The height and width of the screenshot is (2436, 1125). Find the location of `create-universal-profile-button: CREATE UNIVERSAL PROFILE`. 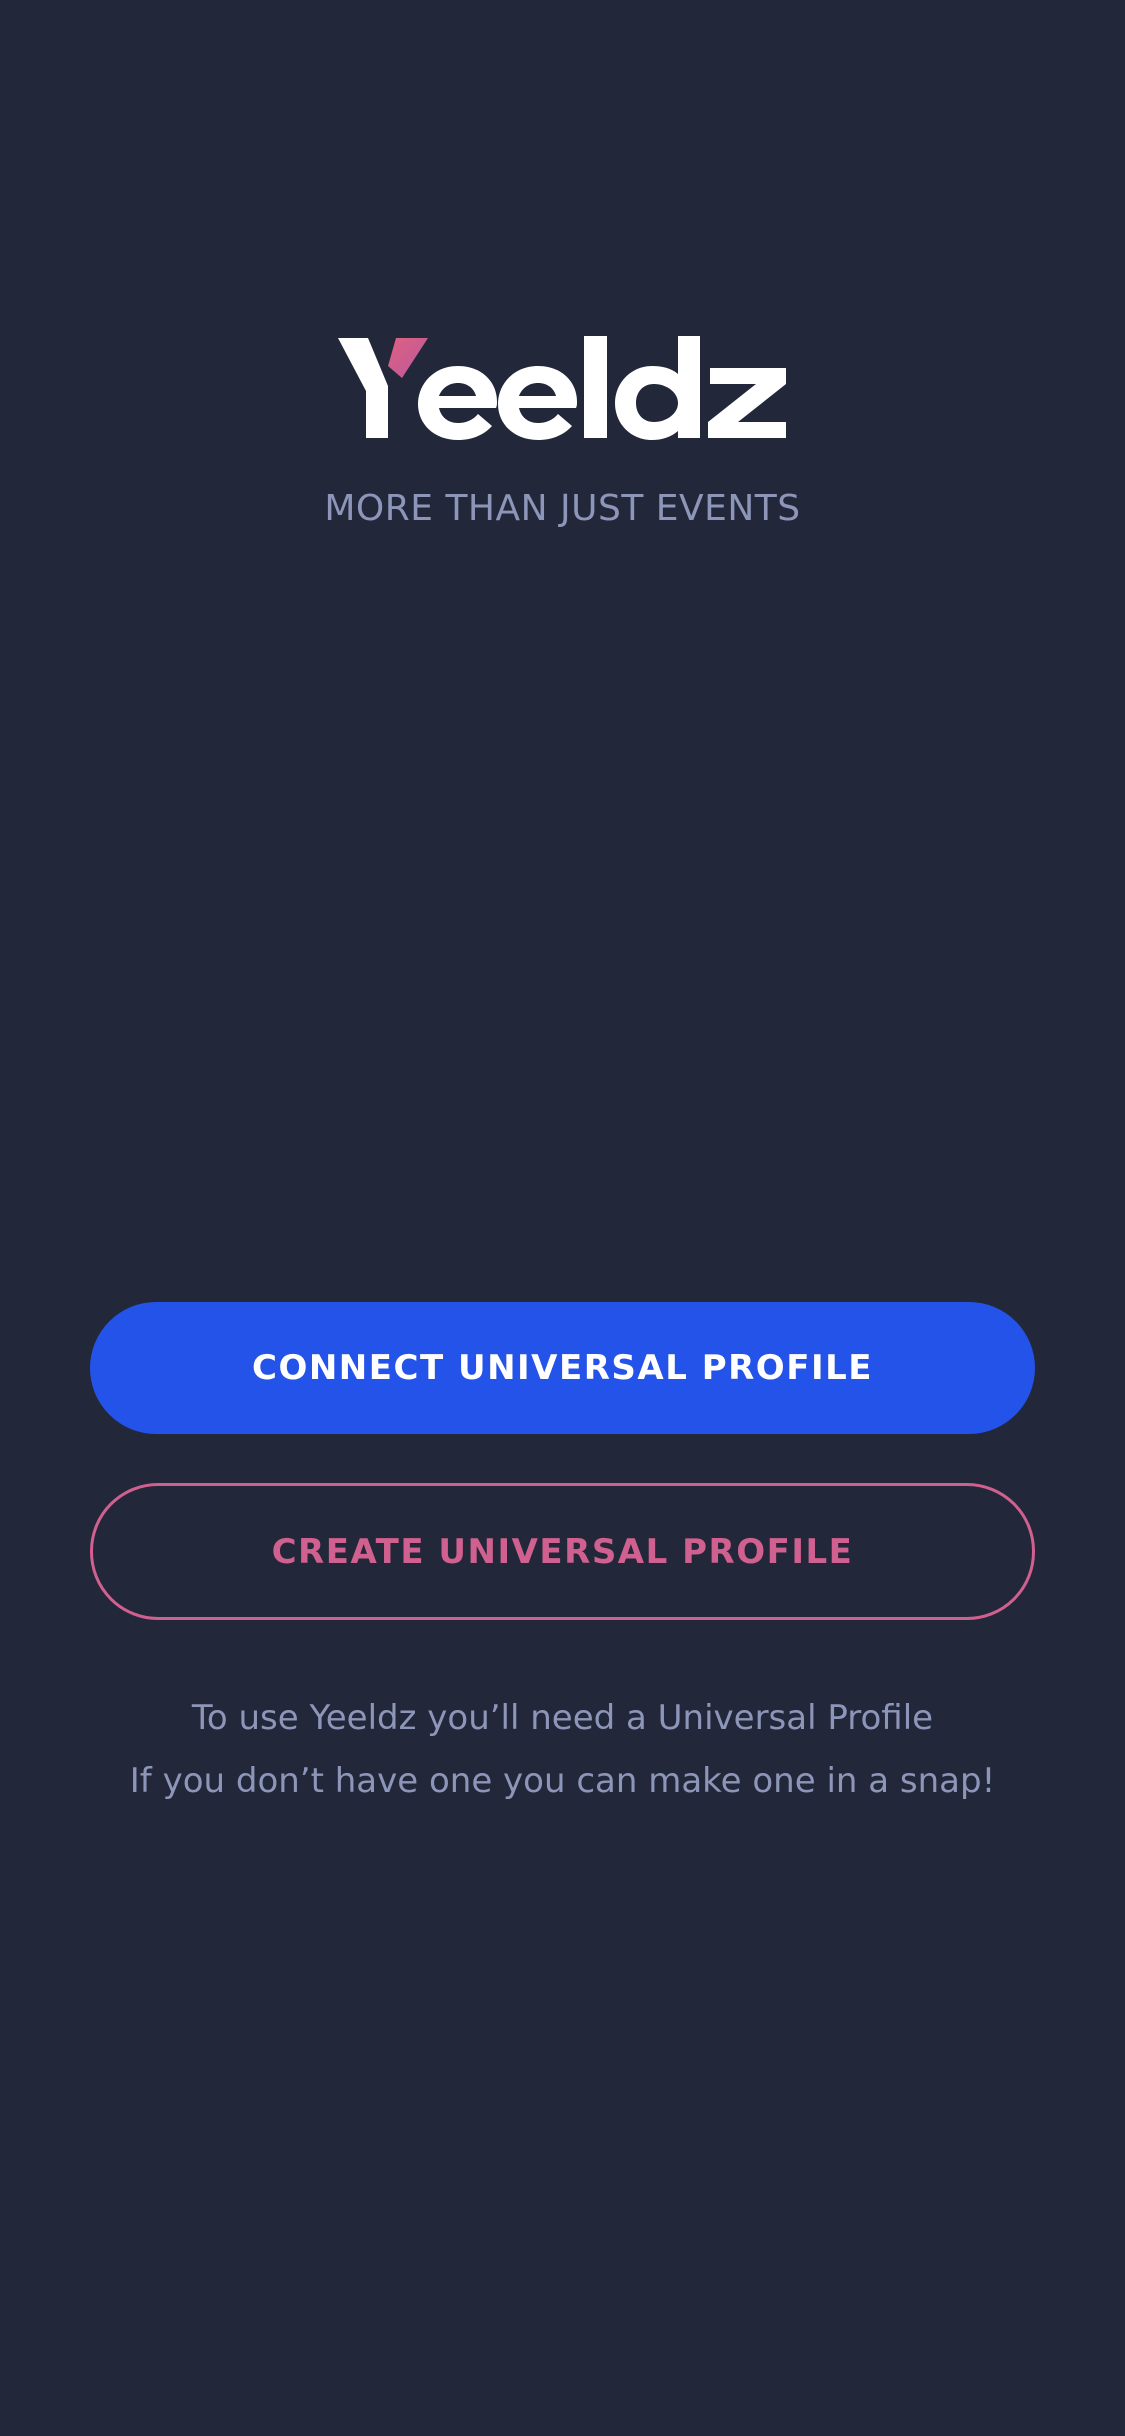

create-universal-profile-button: CREATE UNIVERSAL PROFILE is located at coordinates (562, 1551).